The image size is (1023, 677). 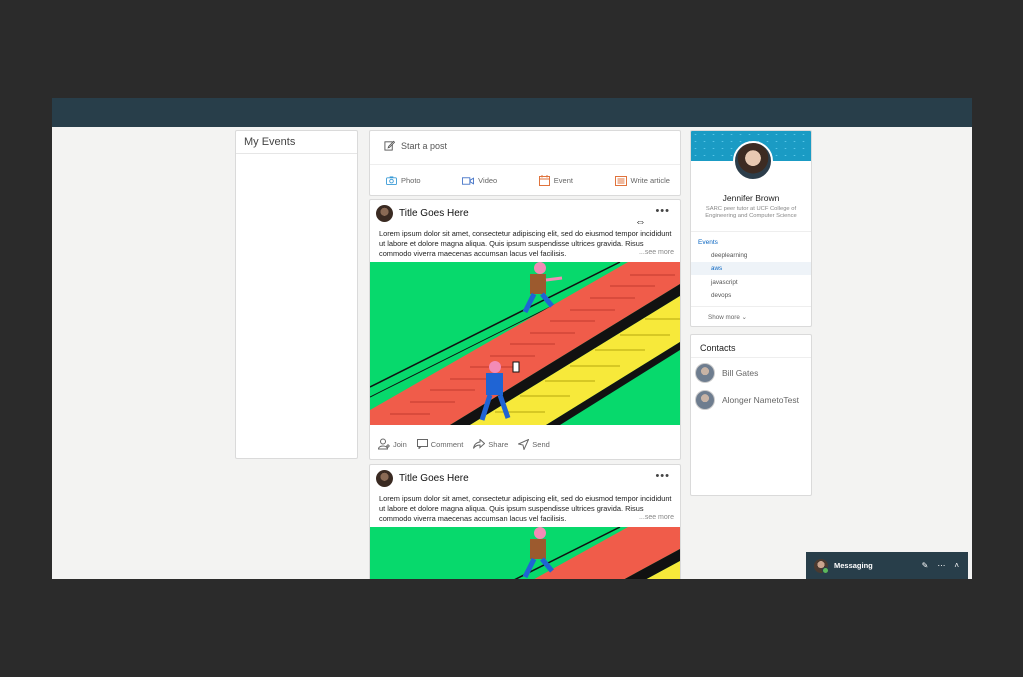 I want to click on contact-item: Alonger NametoTest, so click(x=747, y=400).